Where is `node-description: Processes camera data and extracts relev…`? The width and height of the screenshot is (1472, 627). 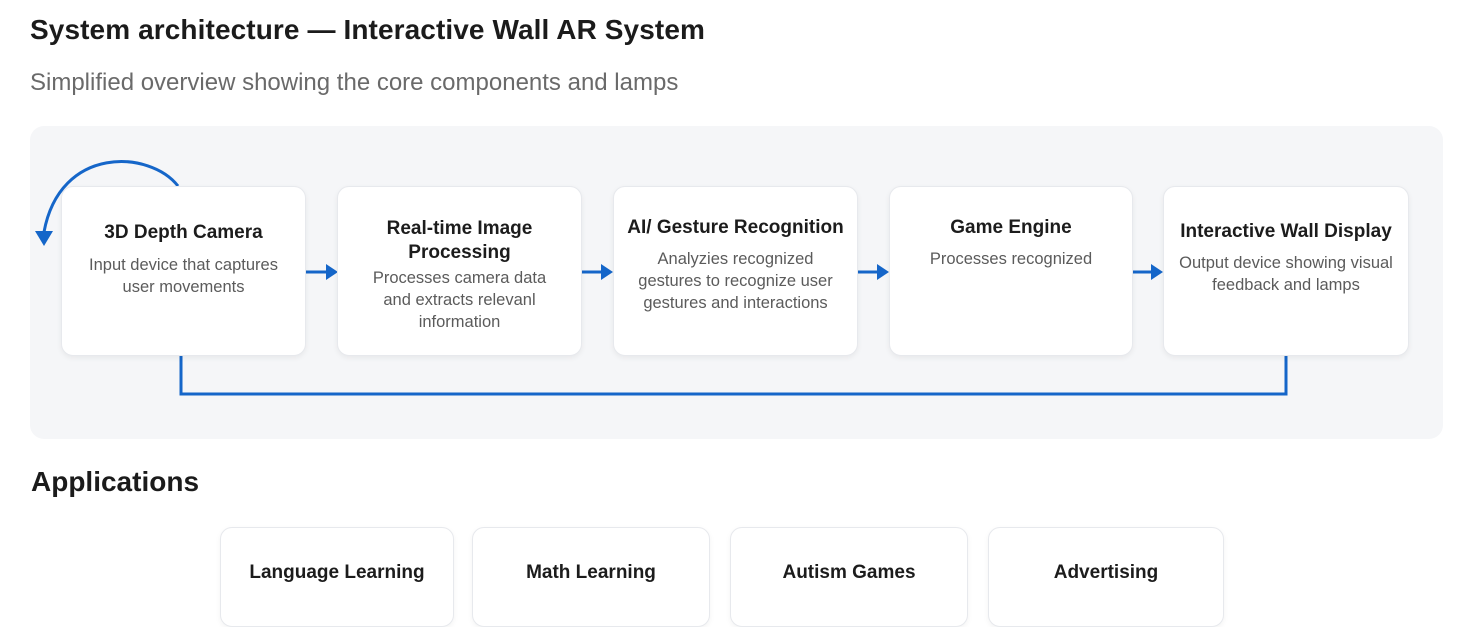 node-description: Processes camera data and extracts relev… is located at coordinates (459, 300).